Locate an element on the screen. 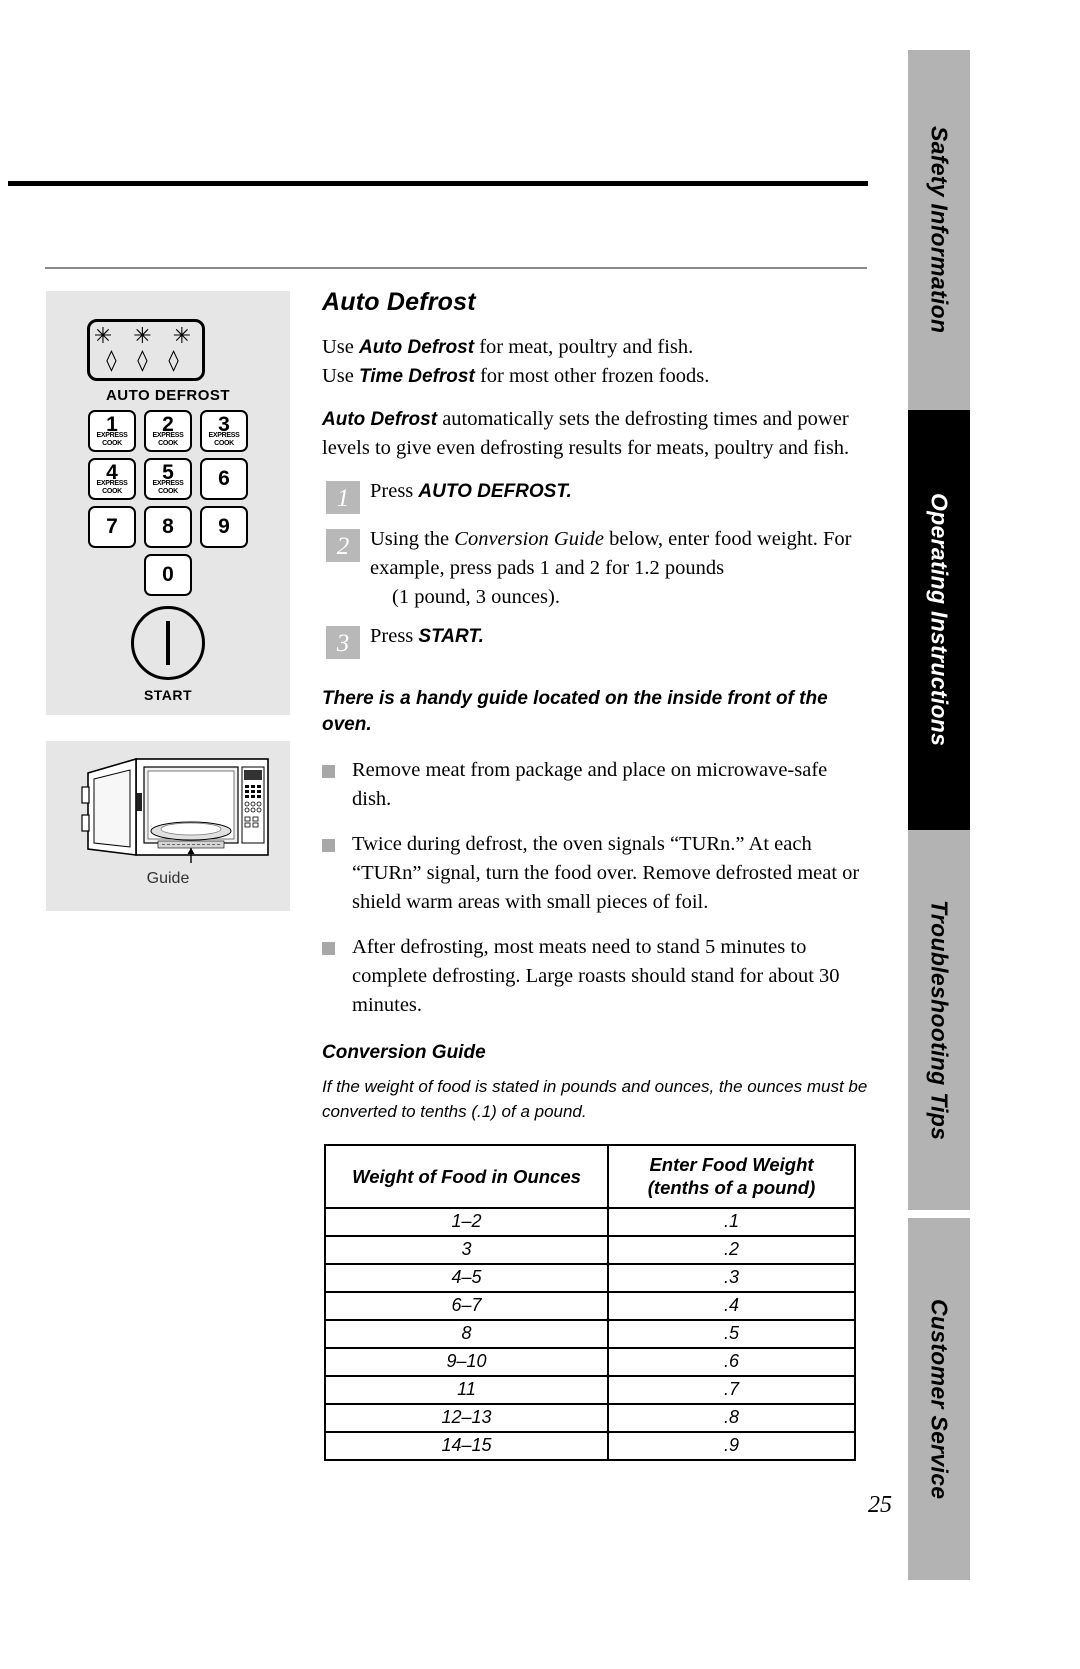  column-header-enter-food-weight: Enter Food Weight (tenths of a pound) is located at coordinates (731, 1176).